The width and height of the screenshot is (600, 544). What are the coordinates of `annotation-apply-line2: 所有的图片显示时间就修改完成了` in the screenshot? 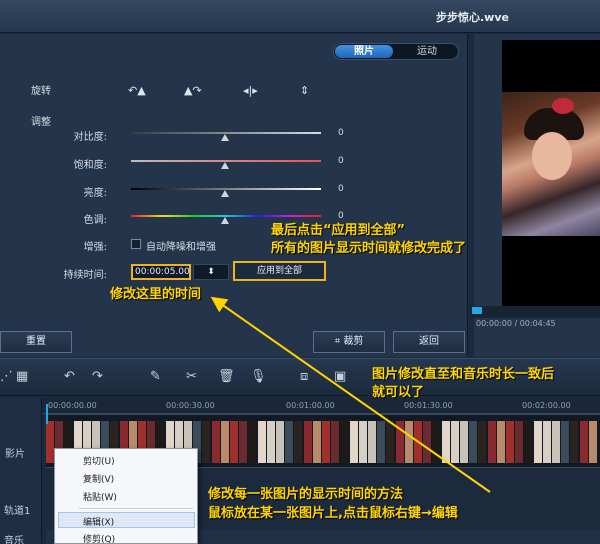 It's located at (369, 248).